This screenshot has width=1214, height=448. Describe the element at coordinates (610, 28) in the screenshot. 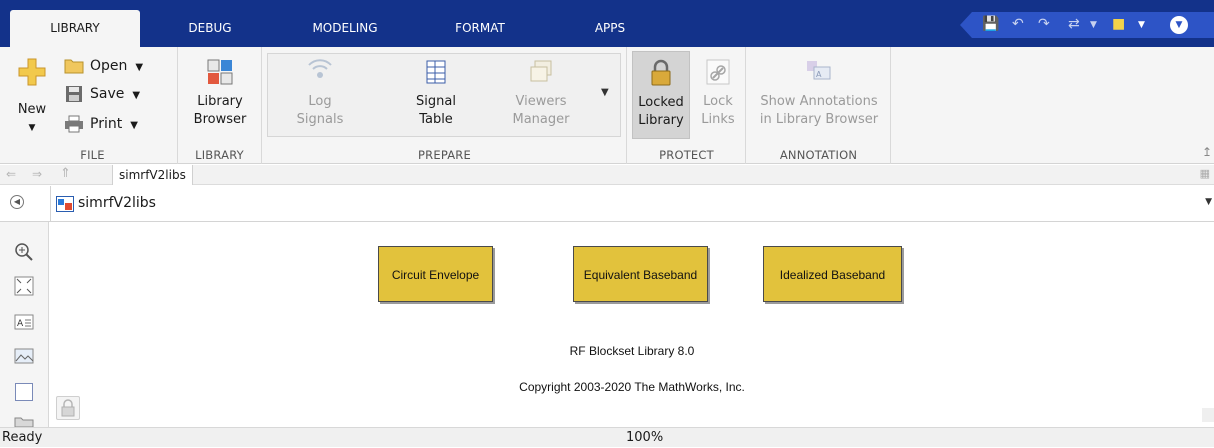

I see `tab-apps: APPS` at that location.